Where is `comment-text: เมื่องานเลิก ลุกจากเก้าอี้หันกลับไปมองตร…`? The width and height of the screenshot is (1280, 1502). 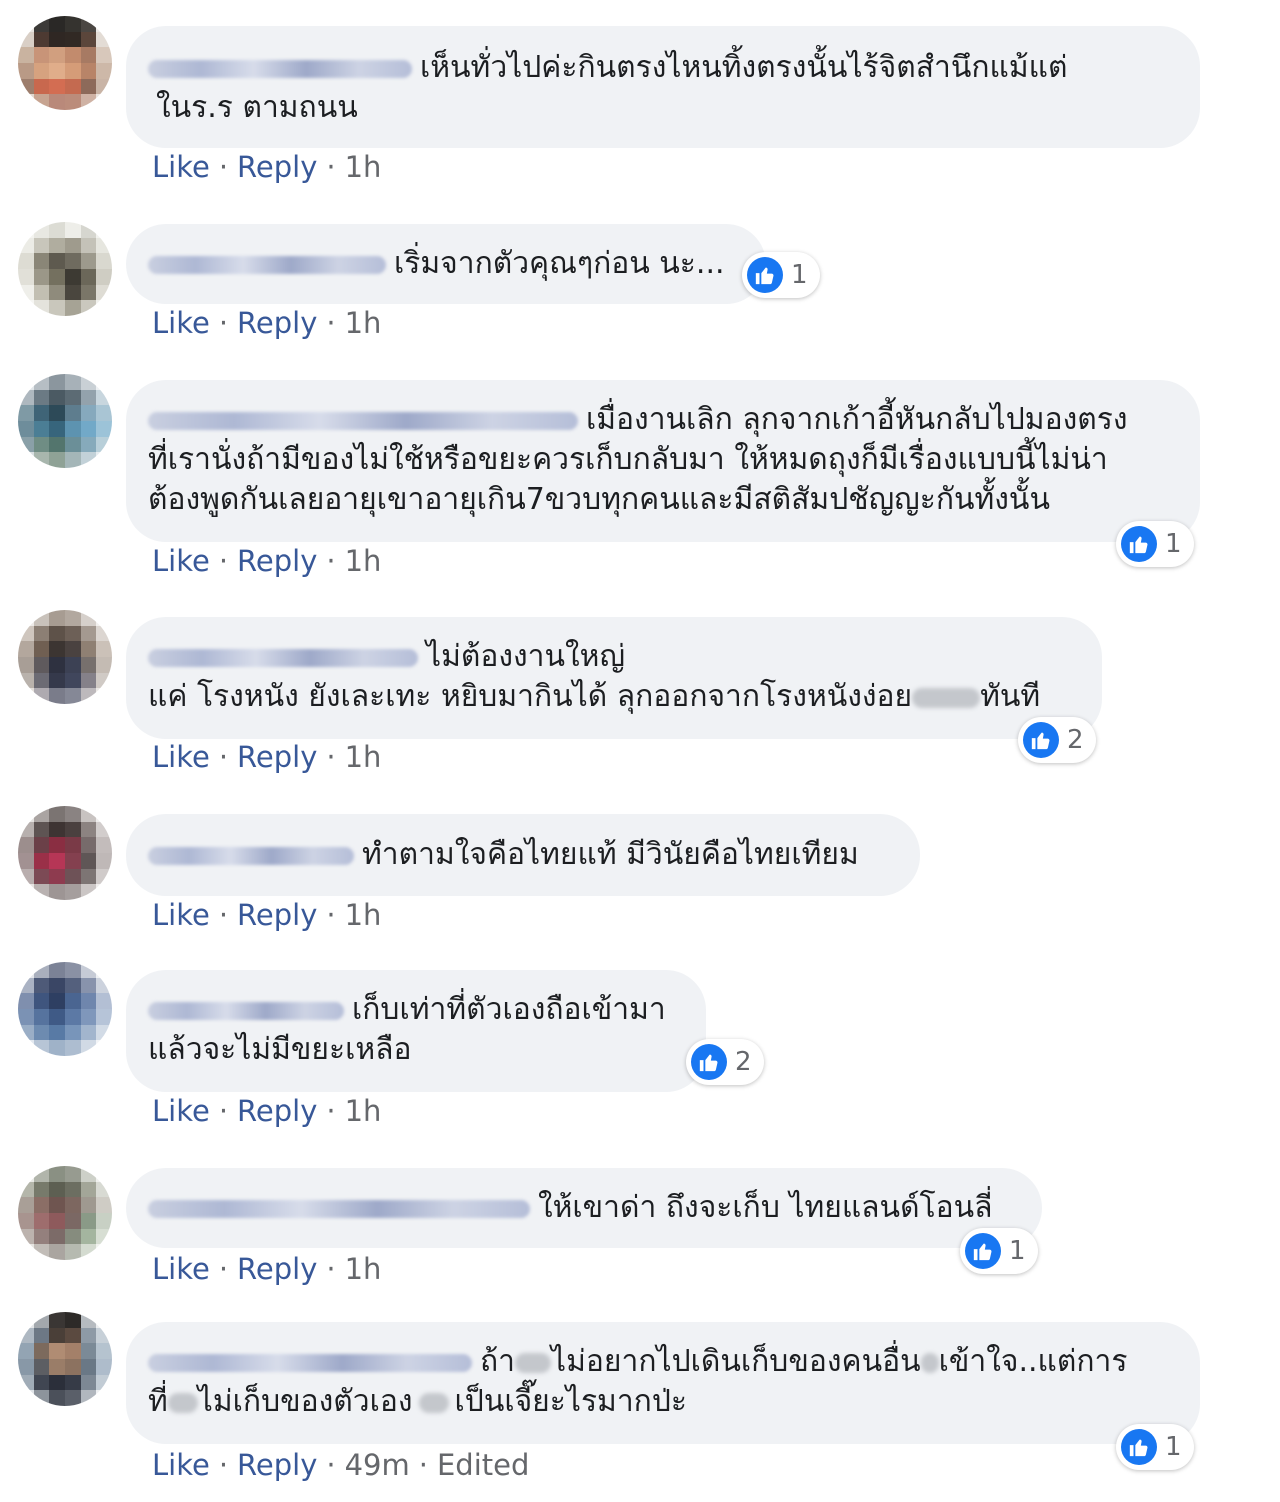 comment-text: เมื่องานเลิก ลุกจากเก้าอี้หันกลับไปมองตร… is located at coordinates (857, 419).